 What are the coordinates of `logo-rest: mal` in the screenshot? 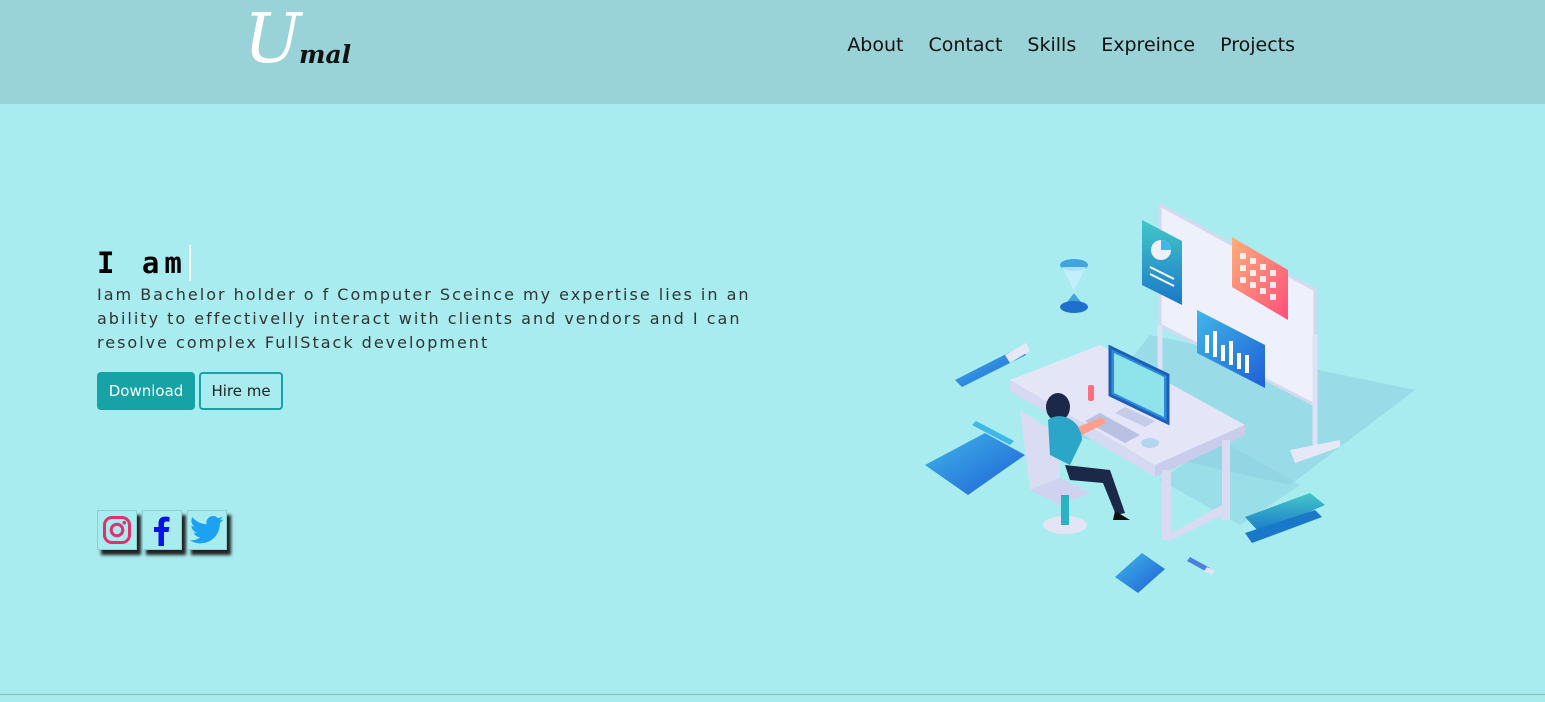 It's located at (325, 54).